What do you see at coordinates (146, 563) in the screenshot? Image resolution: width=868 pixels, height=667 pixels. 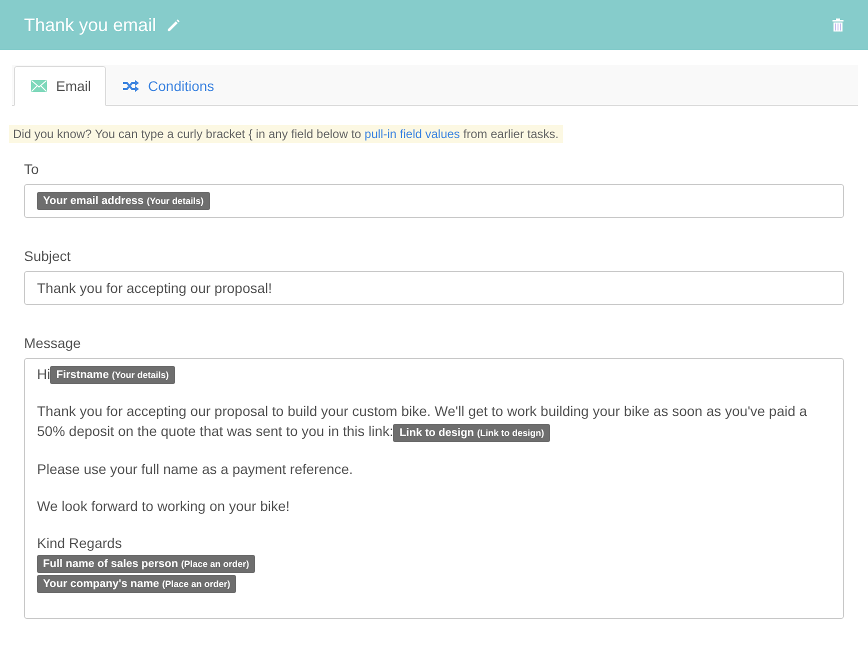 I see `field-token: Full name of sales person (Place an order)` at bounding box center [146, 563].